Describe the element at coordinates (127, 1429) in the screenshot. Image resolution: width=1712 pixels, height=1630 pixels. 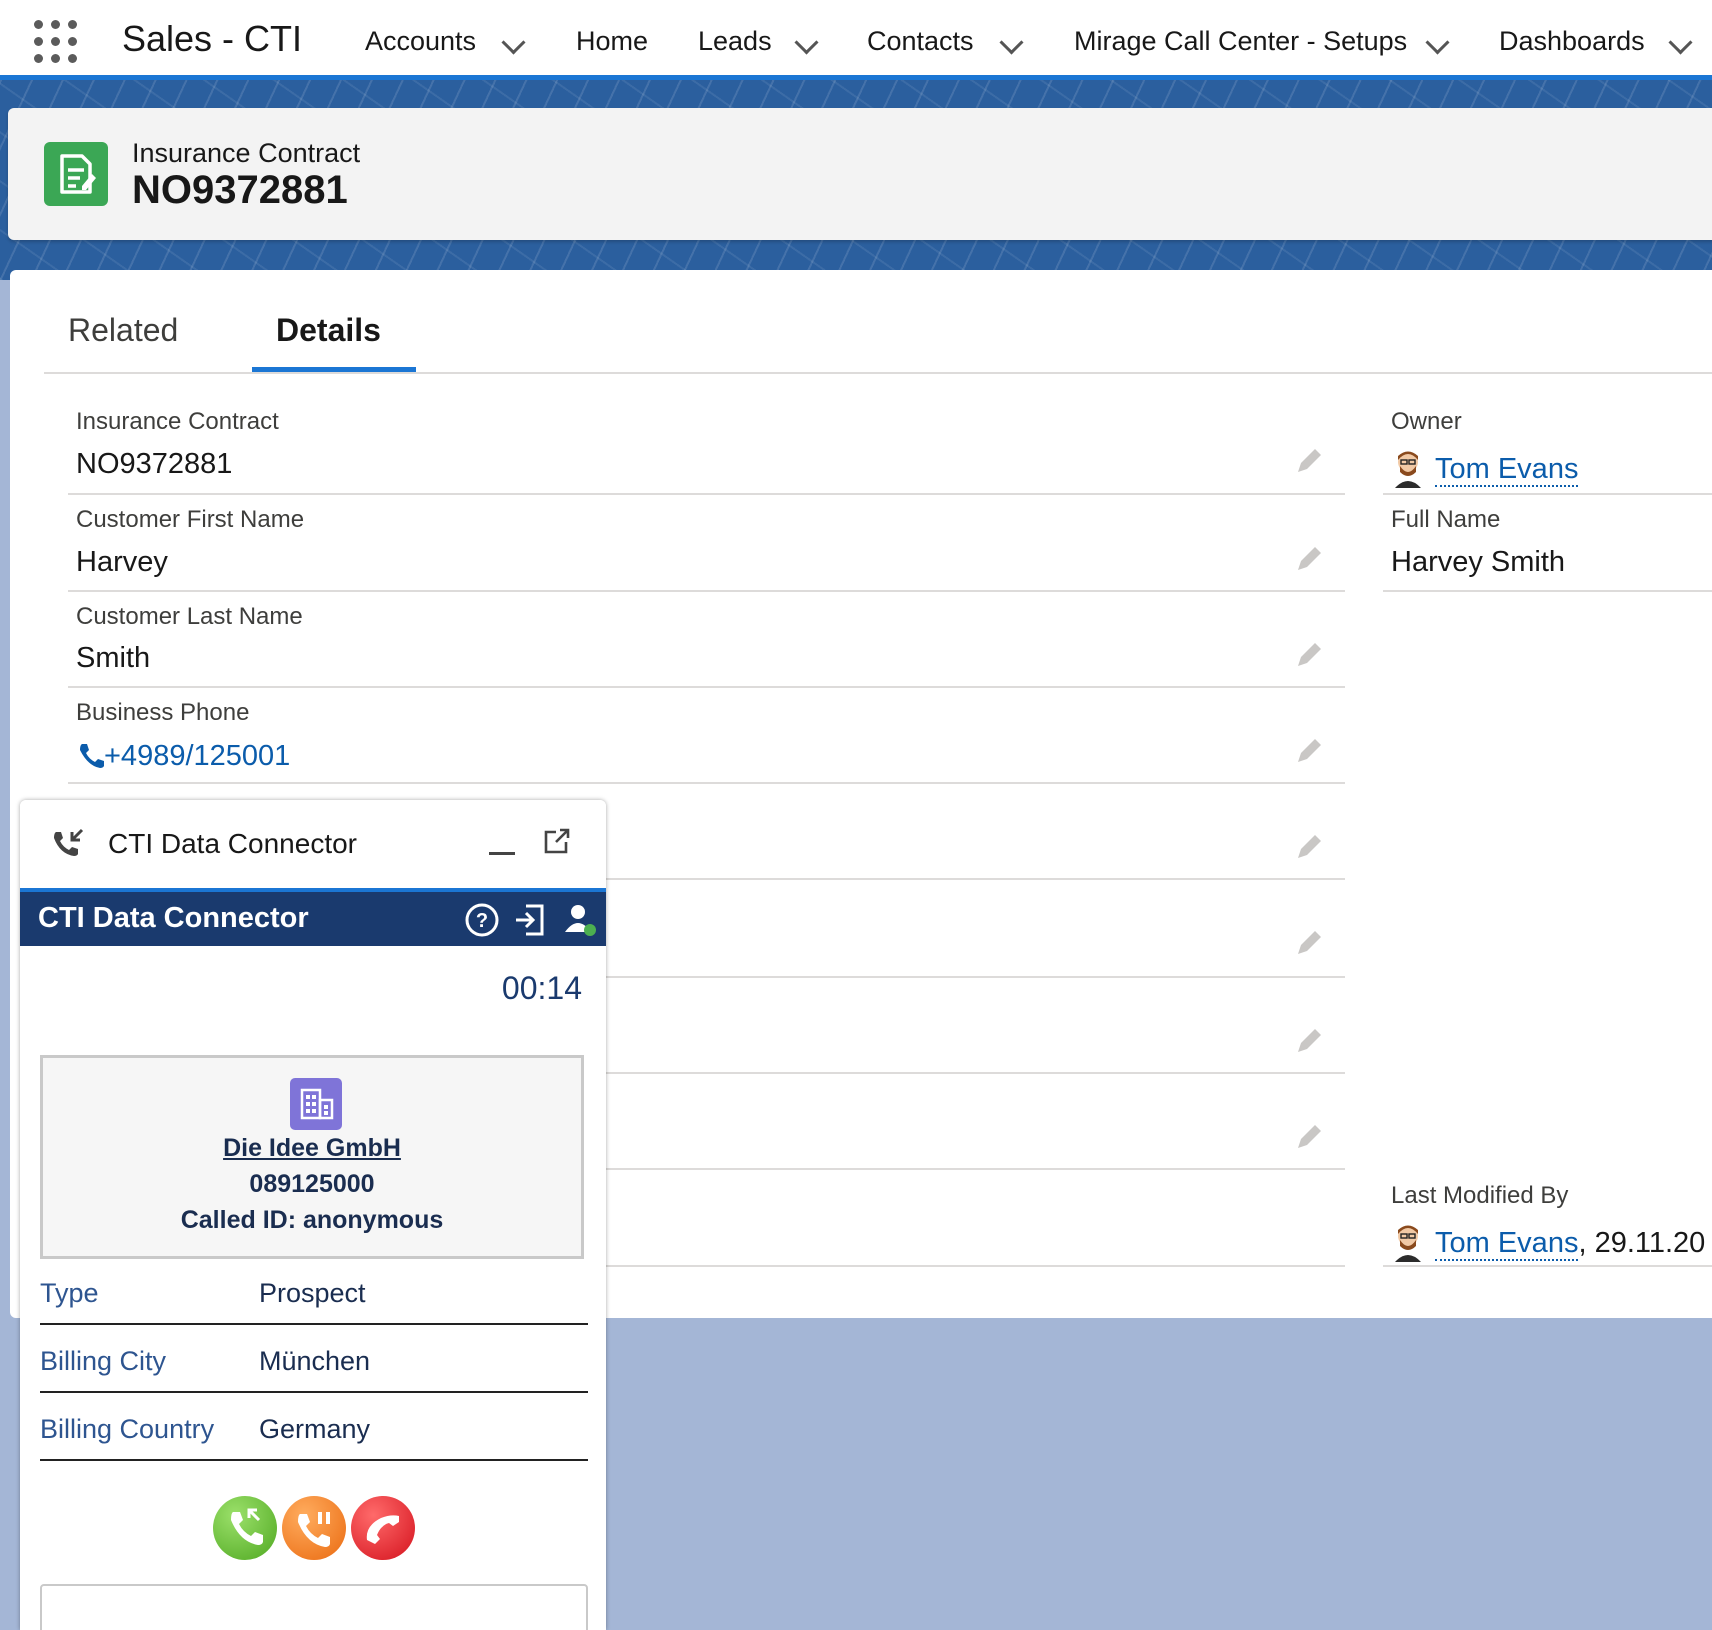
I see `cti-label-billing-country: Billing Country` at that location.